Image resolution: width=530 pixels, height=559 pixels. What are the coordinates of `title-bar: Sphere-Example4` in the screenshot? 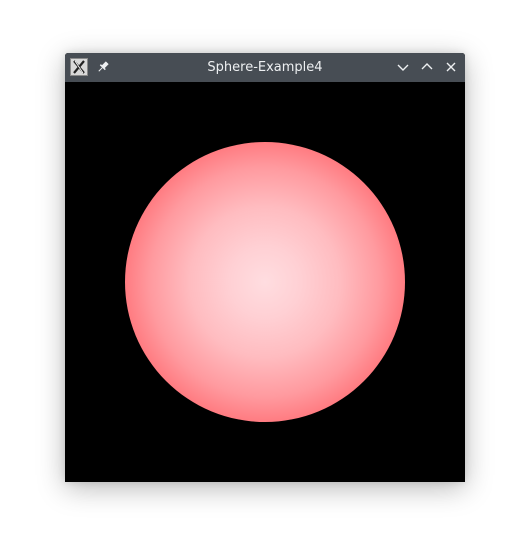 It's located at (265, 67).